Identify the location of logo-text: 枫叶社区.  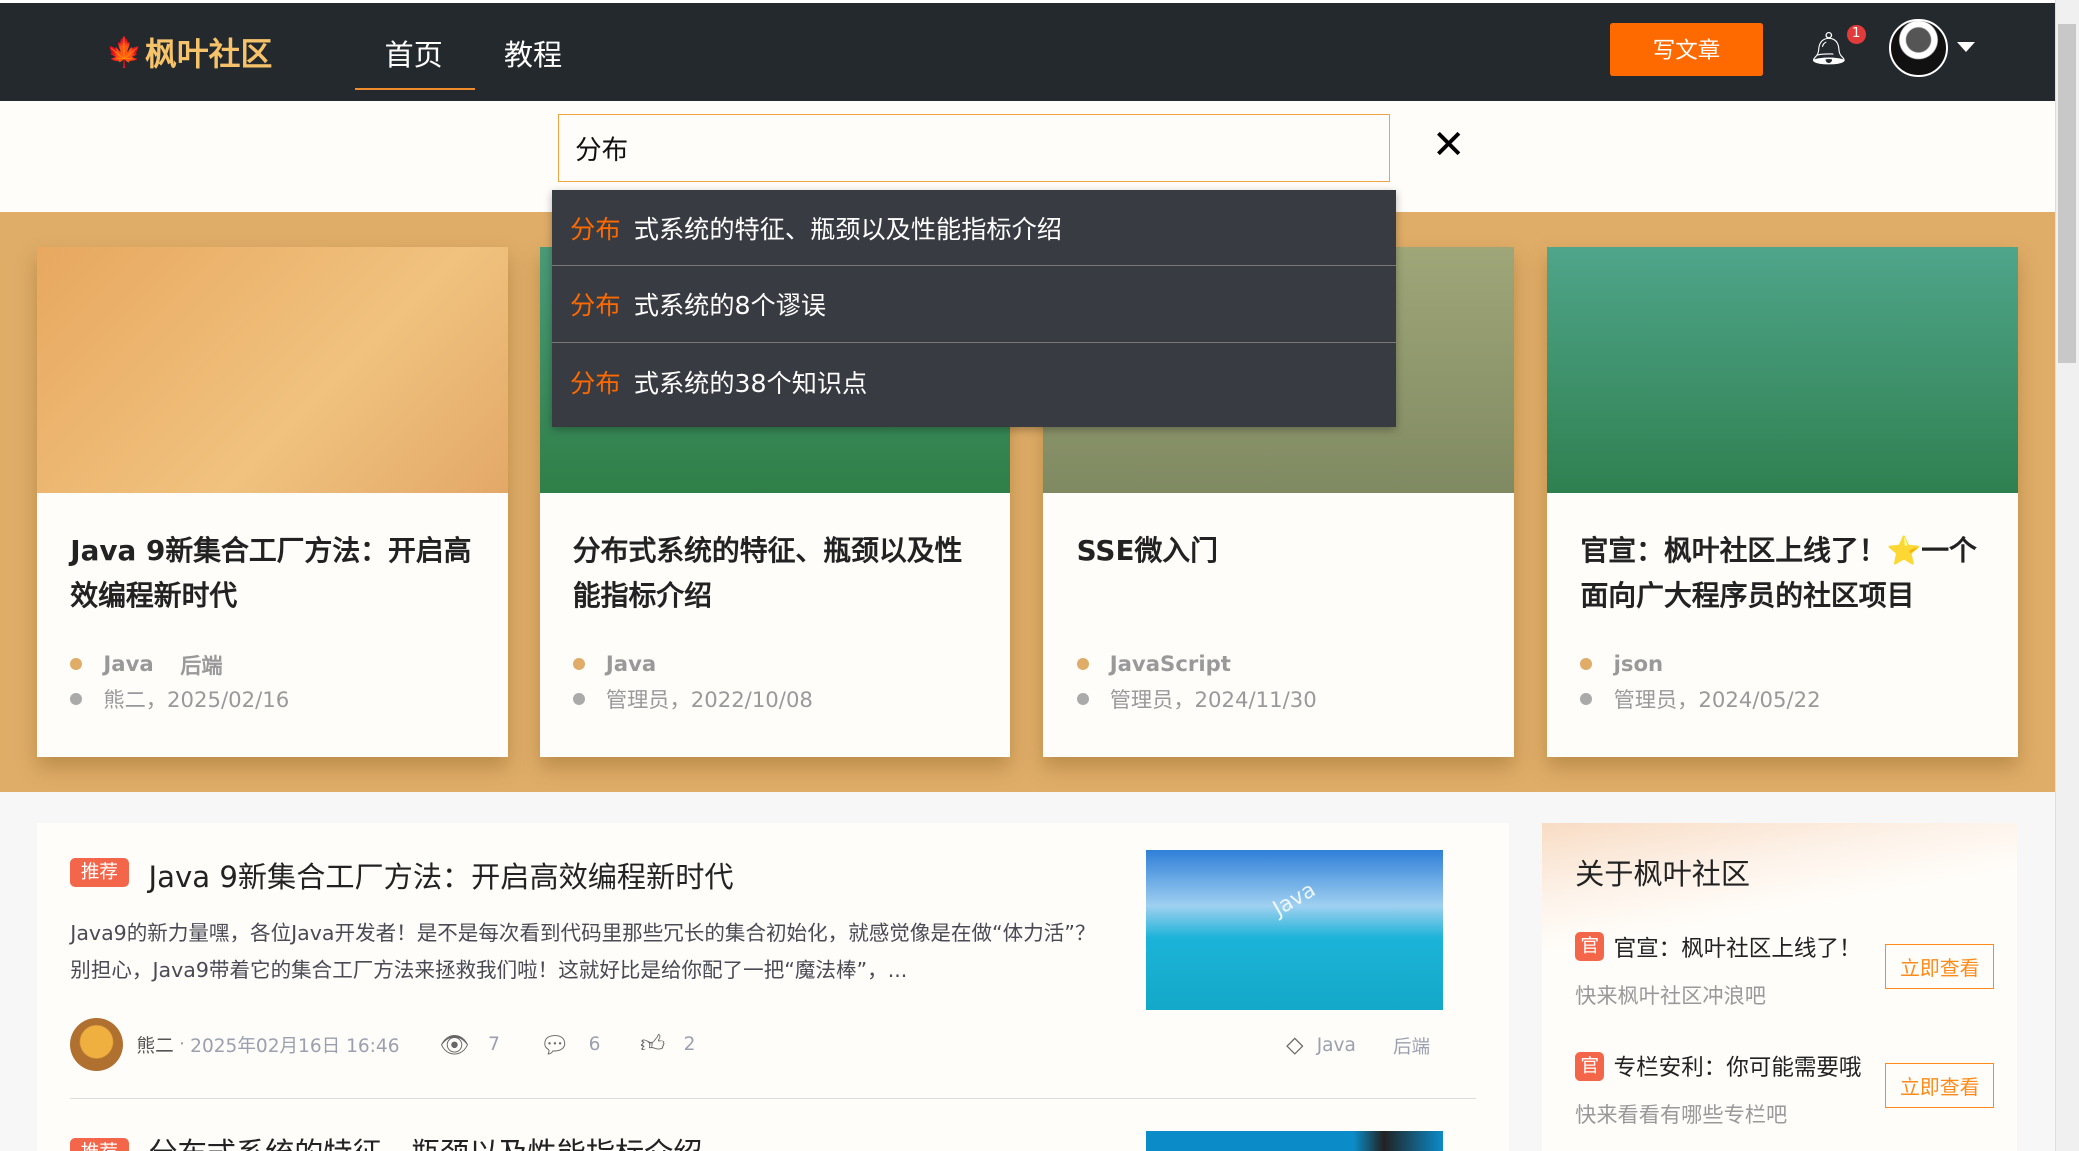
(209, 54).